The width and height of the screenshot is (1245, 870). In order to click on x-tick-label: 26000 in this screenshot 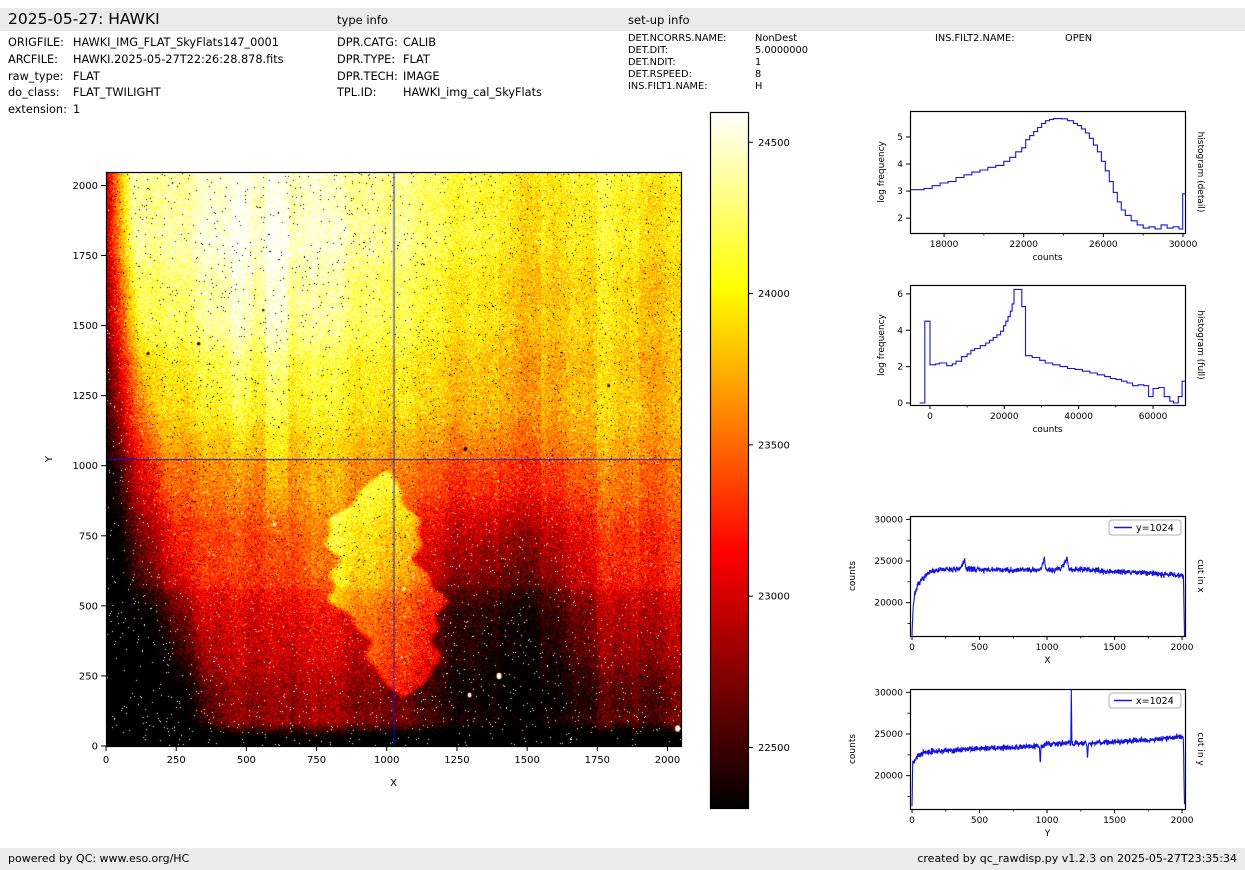, I will do `click(1103, 245)`.